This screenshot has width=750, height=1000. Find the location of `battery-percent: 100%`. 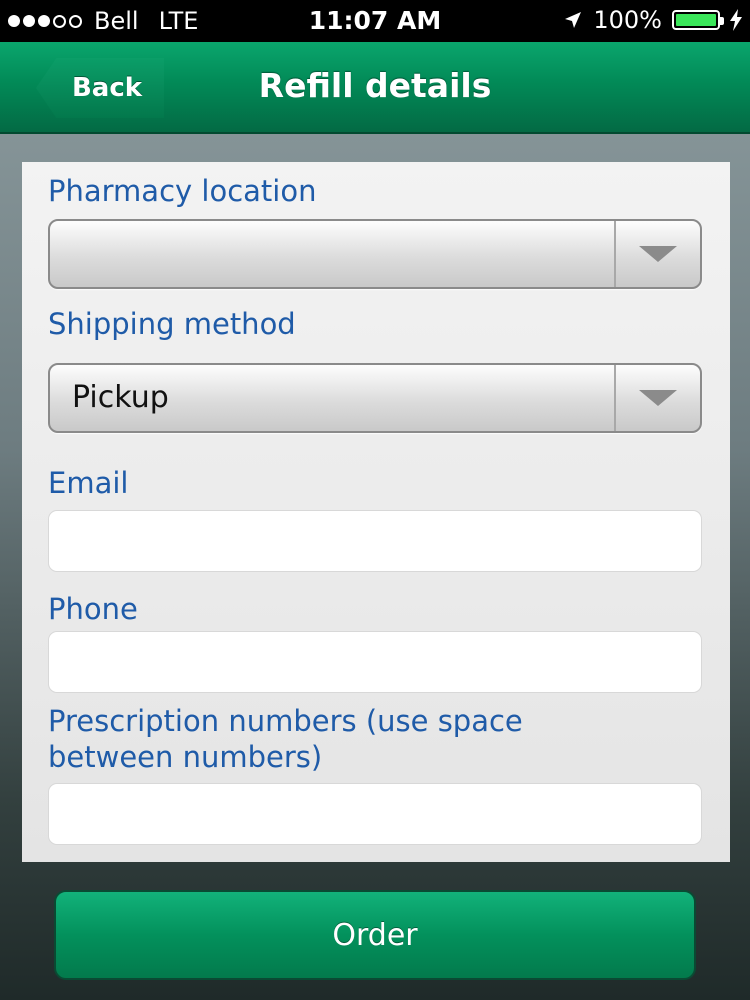

battery-percent: 100% is located at coordinates (627, 20).